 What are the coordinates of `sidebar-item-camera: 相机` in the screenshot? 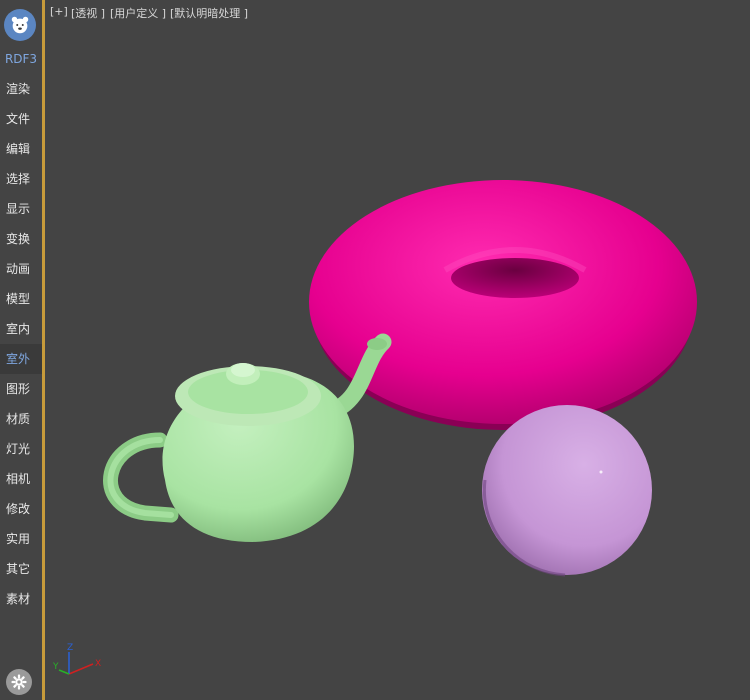 It's located at (21, 479).